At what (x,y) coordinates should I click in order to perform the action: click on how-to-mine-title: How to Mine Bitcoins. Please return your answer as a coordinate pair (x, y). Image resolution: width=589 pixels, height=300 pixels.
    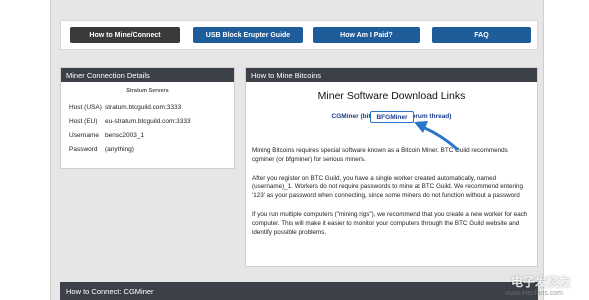
    Looking at the image, I should click on (391, 75).